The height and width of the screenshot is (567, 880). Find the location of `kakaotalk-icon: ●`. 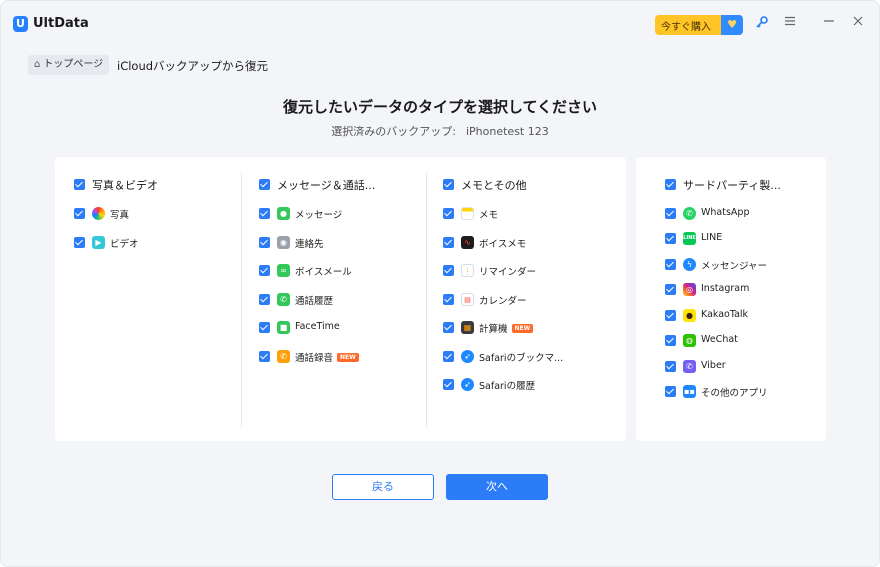

kakaotalk-icon: ● is located at coordinates (689, 315).